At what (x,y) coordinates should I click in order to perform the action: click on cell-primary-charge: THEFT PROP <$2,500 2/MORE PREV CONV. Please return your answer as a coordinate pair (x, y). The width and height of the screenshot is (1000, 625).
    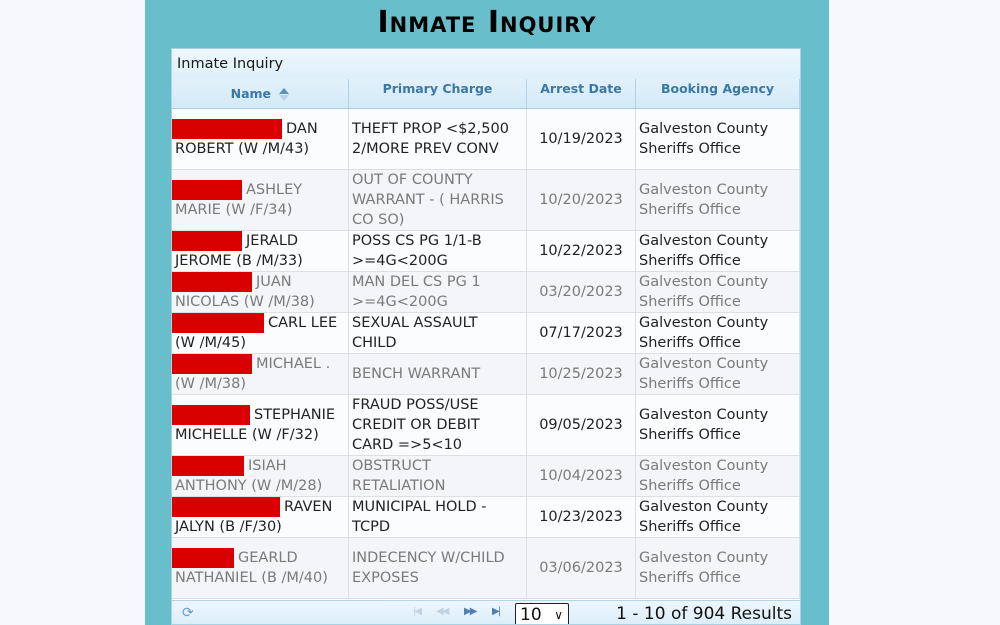
    Looking at the image, I should click on (438, 139).